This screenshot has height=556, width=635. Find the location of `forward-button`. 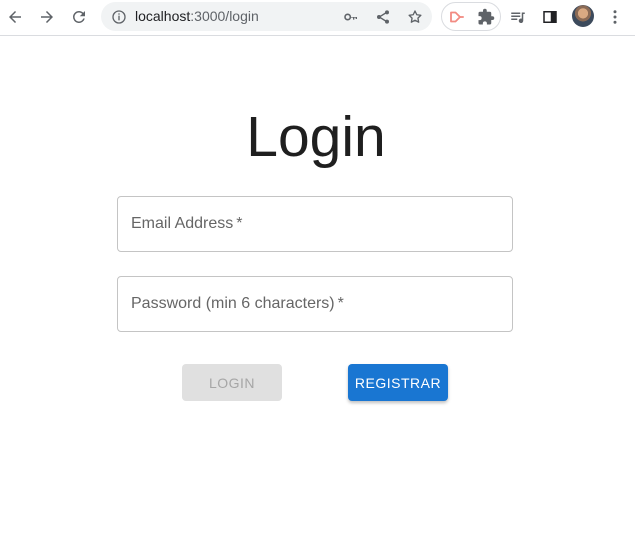

forward-button is located at coordinates (47, 17).